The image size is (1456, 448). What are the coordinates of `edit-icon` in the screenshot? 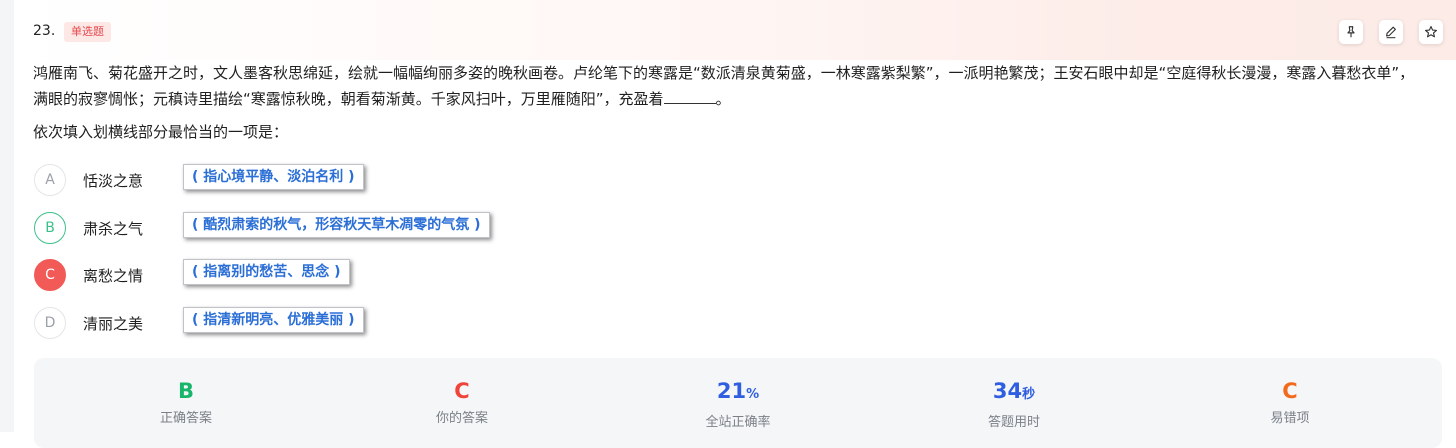 It's located at (1391, 32).